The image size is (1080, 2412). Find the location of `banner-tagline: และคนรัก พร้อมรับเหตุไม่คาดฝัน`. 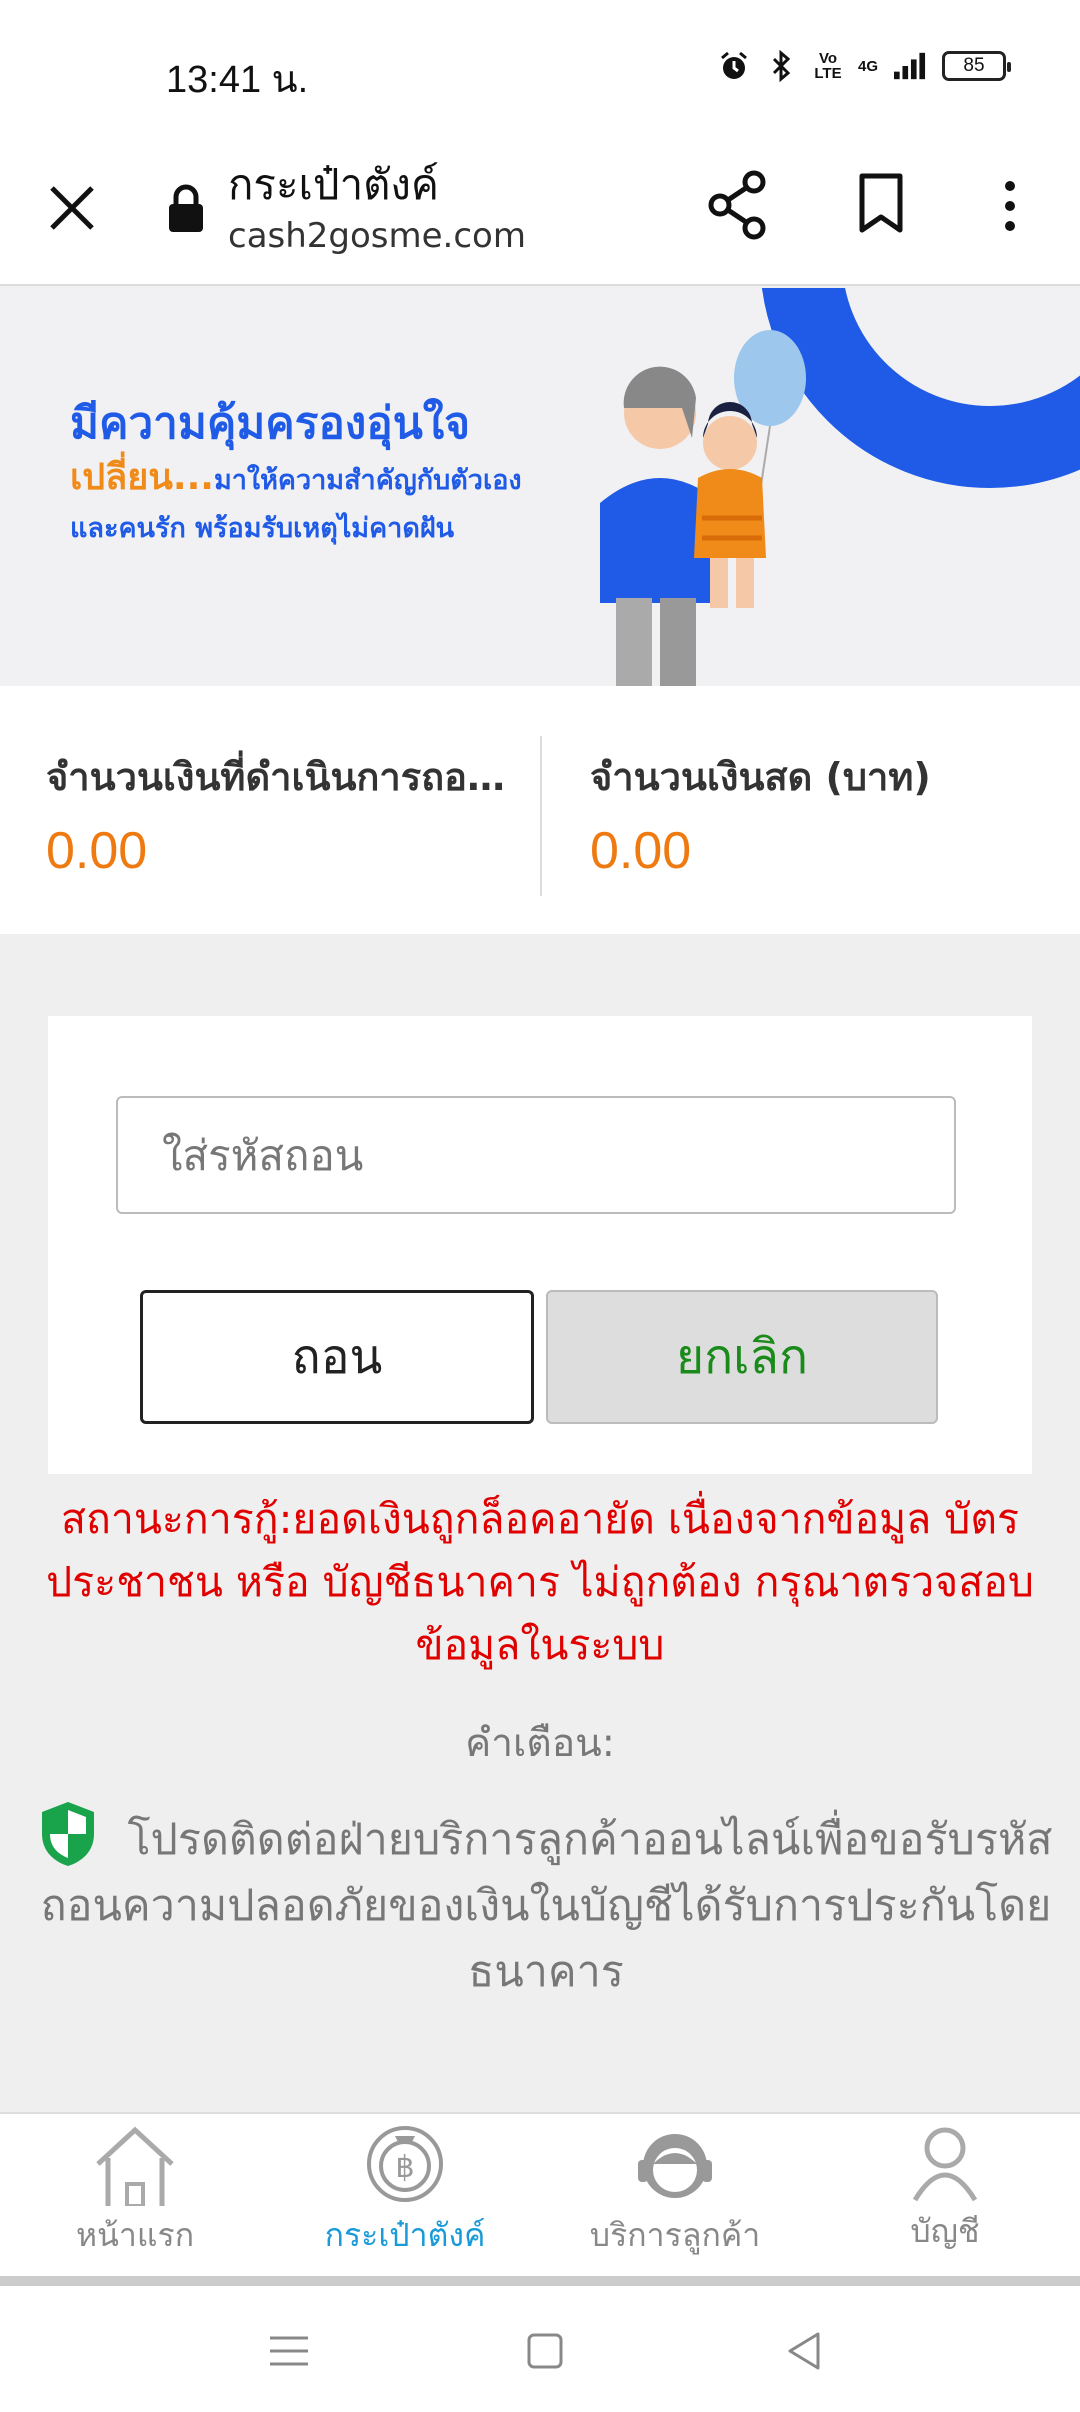

banner-tagline: และคนรัก พร้อมรับเหตุไม่คาดฝัน is located at coordinates (262, 528).